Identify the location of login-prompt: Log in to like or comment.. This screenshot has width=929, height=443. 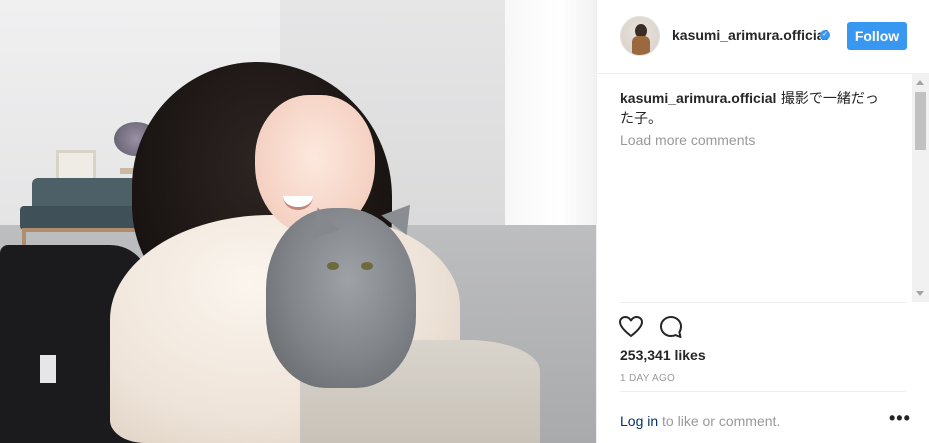
(700, 421).